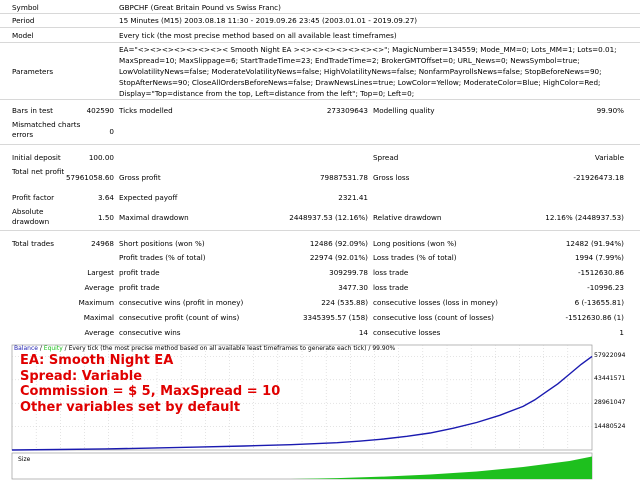 The width and height of the screenshot is (640, 480). What do you see at coordinates (179, 317) in the screenshot?
I see `maximal-consec-profit-label: consecutive profit (count of wins)` at bounding box center [179, 317].